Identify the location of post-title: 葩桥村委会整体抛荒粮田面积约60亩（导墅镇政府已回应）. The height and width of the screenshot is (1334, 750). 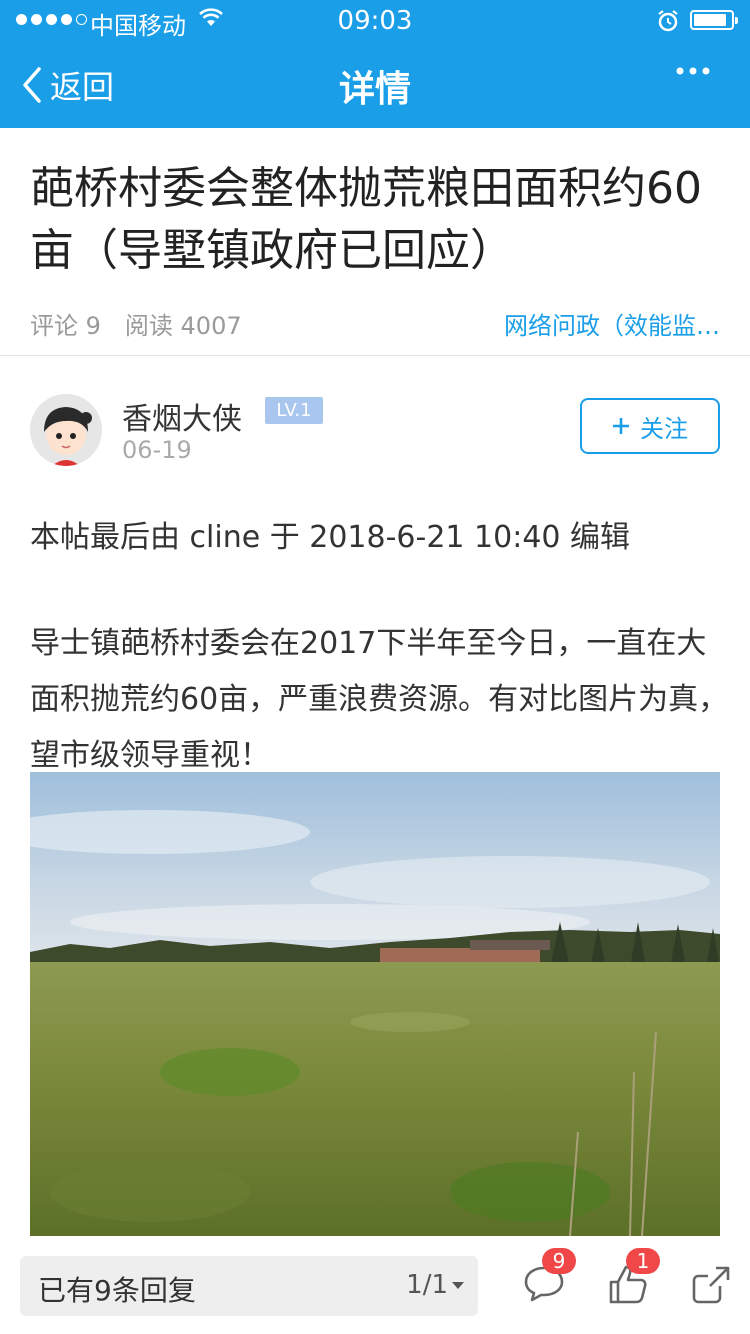
(366, 219).